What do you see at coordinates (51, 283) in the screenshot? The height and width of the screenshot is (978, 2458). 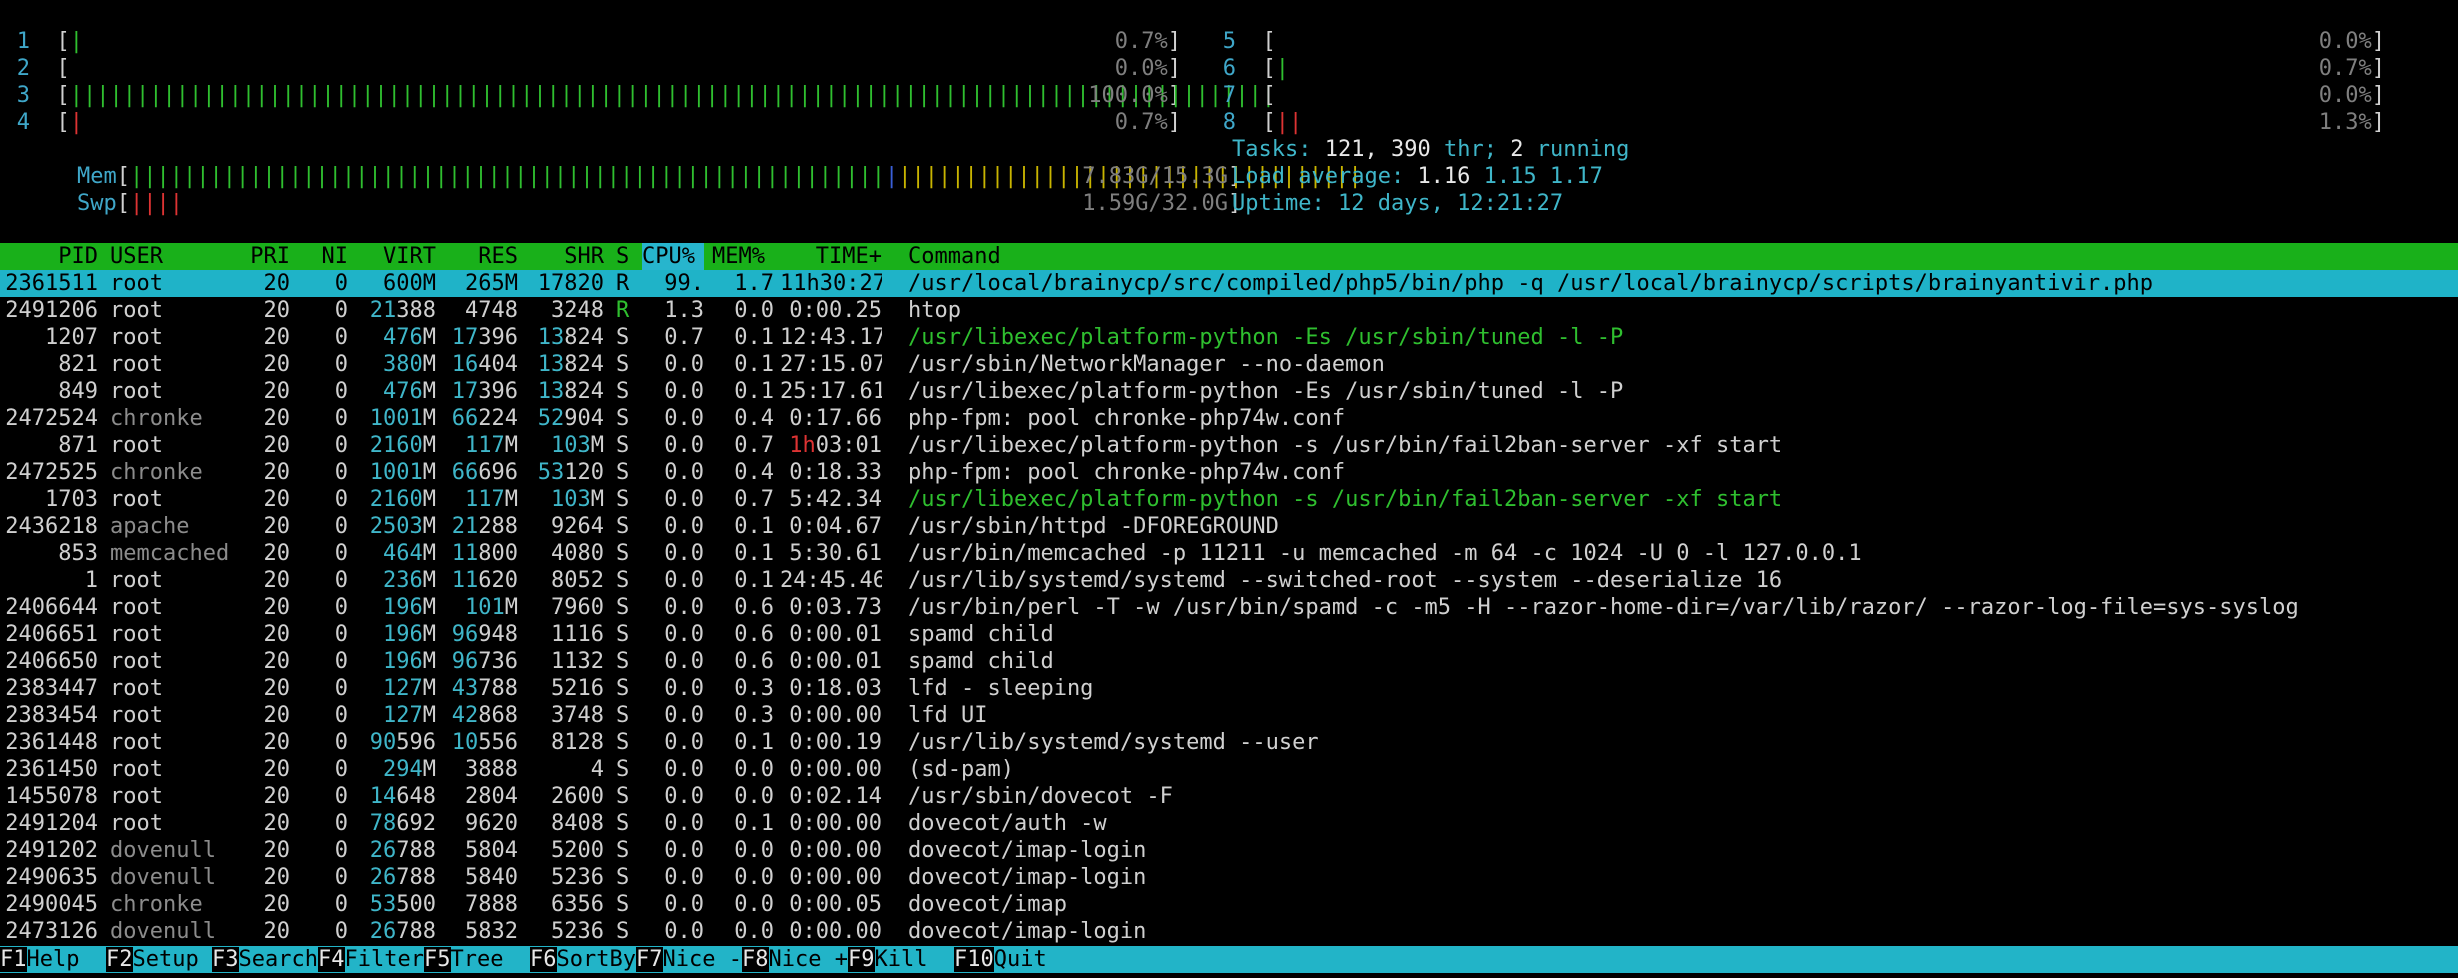 I see `cell-pid: 2361511` at bounding box center [51, 283].